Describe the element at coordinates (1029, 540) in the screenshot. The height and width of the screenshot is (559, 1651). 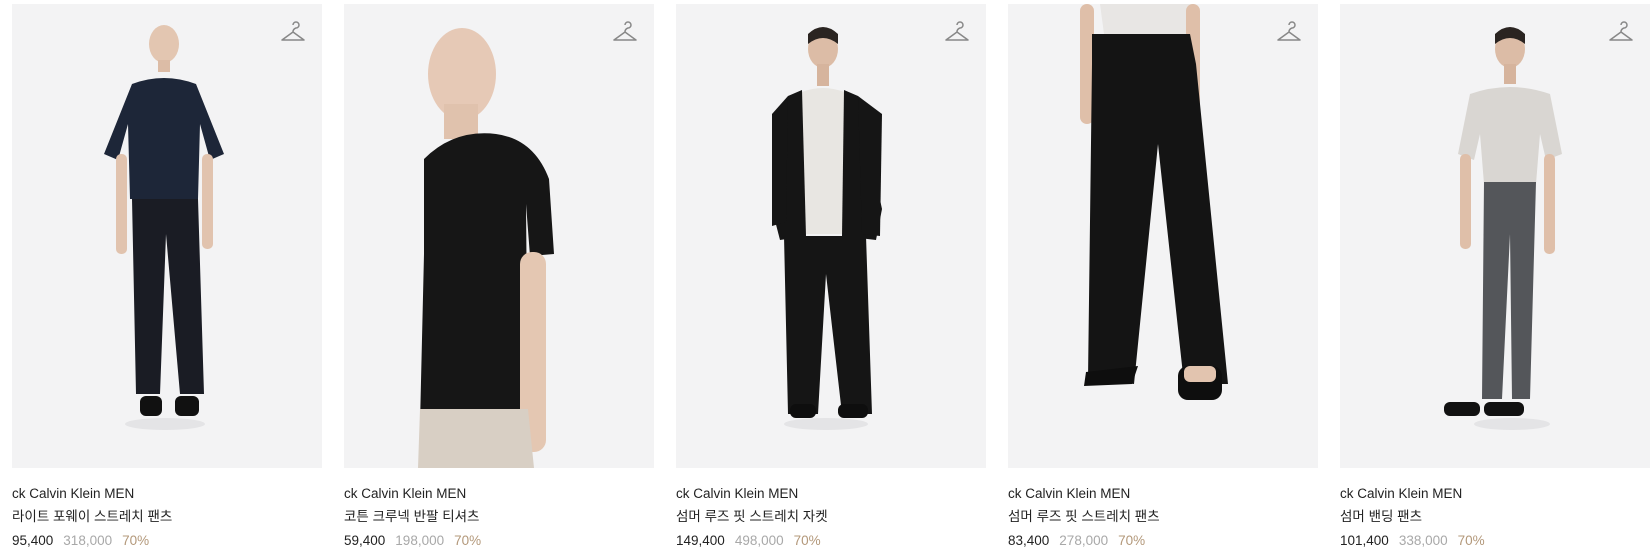
I see `sale-price: 83,400` at that location.